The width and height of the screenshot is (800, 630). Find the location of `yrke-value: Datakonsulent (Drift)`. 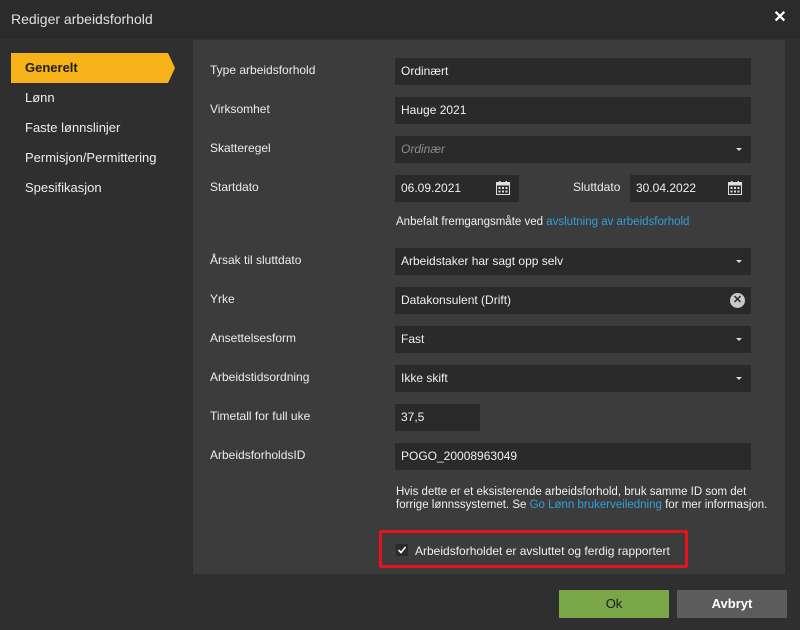

yrke-value: Datakonsulent (Drift) is located at coordinates (456, 300).